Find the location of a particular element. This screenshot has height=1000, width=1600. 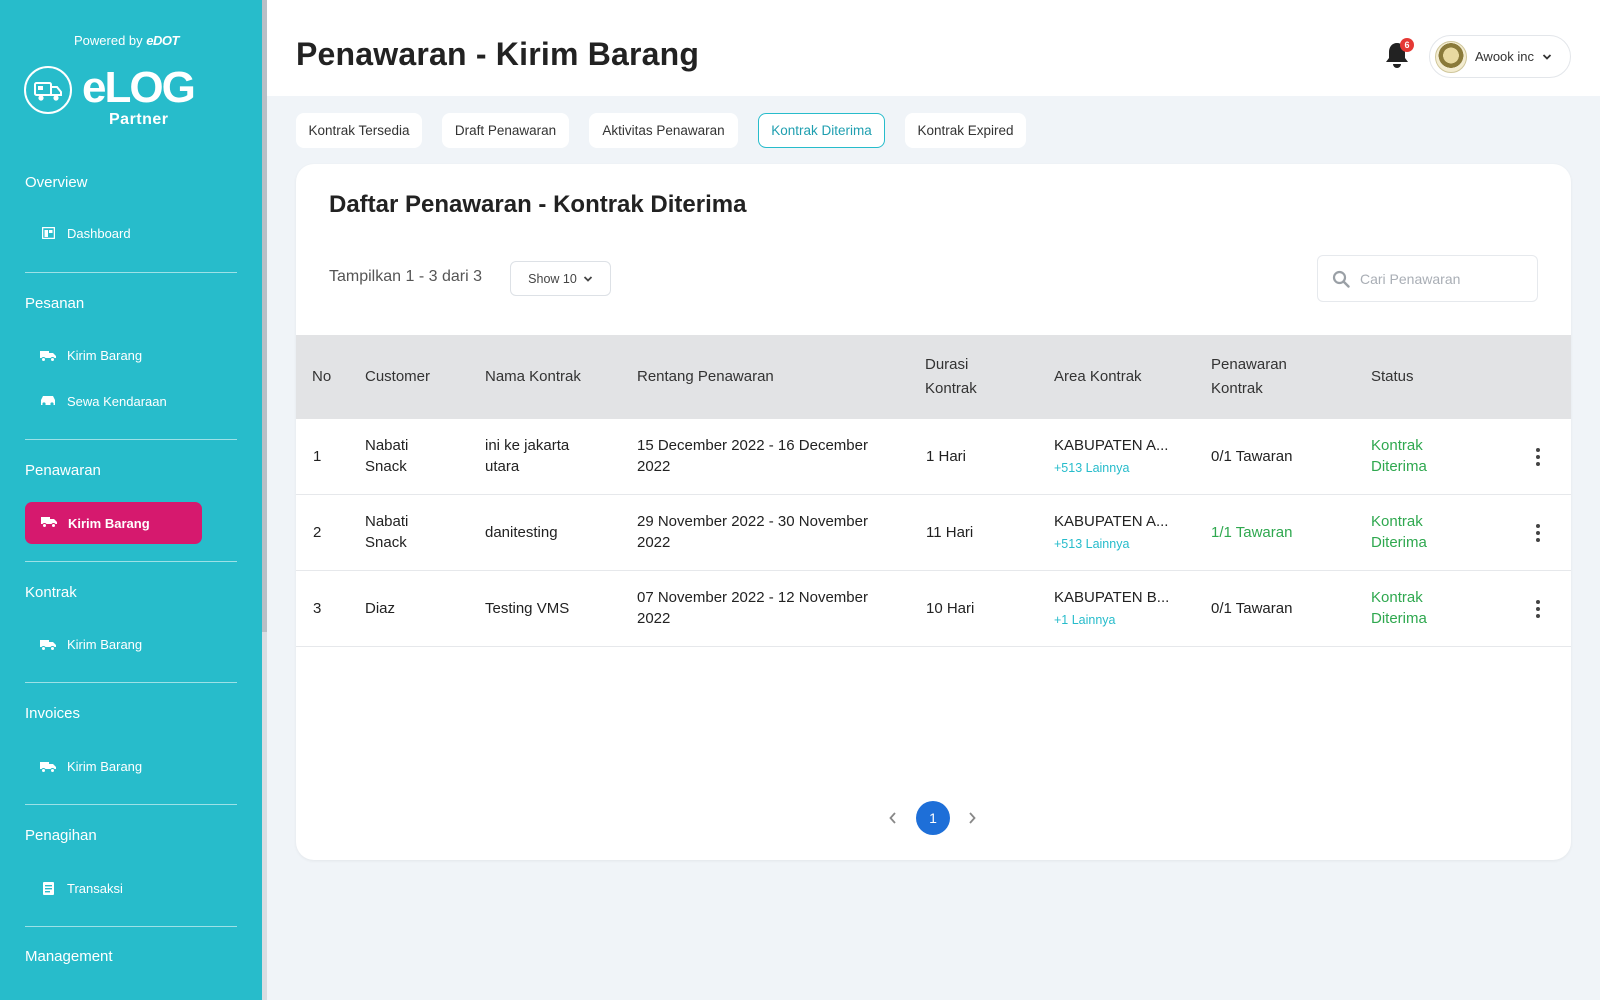

sidebar-scrollbar is located at coordinates (264, 500).